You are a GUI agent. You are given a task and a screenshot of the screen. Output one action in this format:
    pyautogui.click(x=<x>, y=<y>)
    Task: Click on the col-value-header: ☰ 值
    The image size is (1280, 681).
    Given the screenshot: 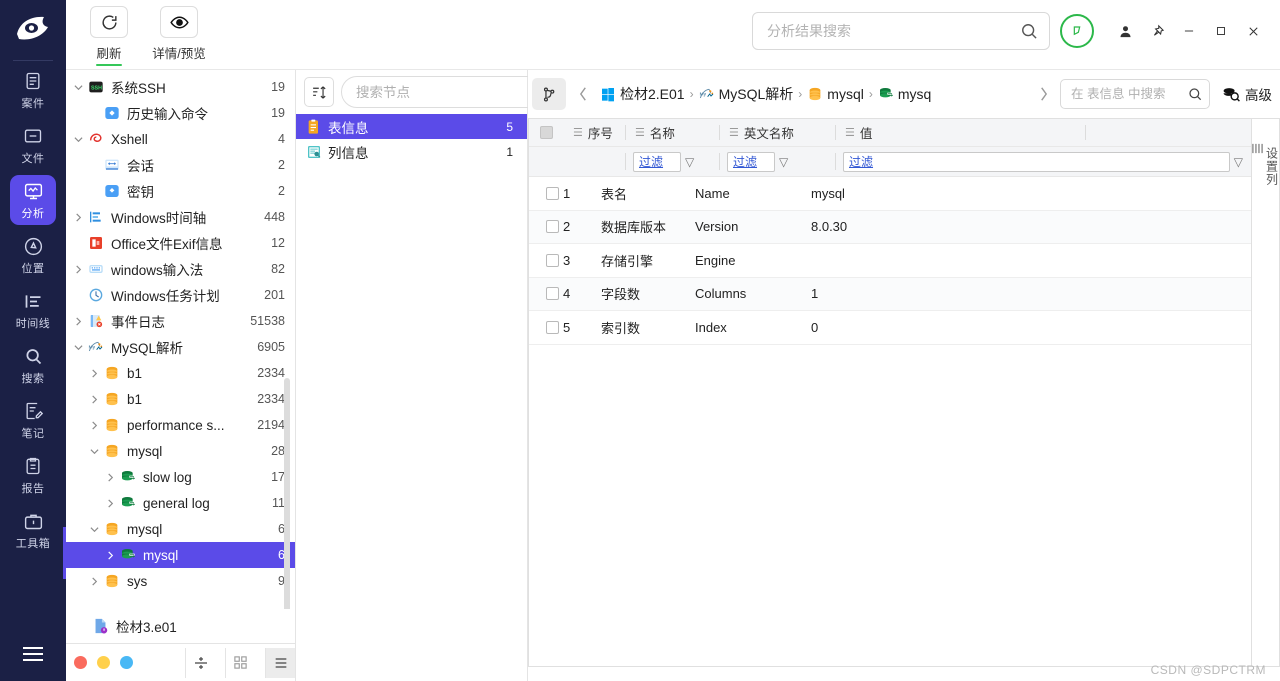 What is the action you would take?
    pyautogui.click(x=960, y=132)
    